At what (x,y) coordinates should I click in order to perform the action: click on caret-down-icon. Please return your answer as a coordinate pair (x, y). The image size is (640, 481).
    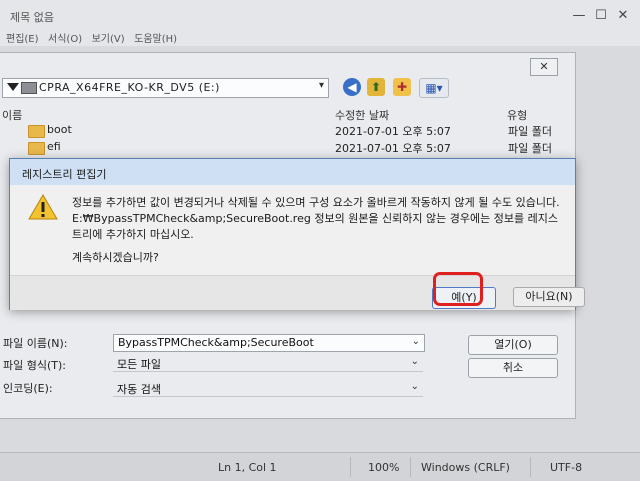
    Looking at the image, I should click on (13, 87).